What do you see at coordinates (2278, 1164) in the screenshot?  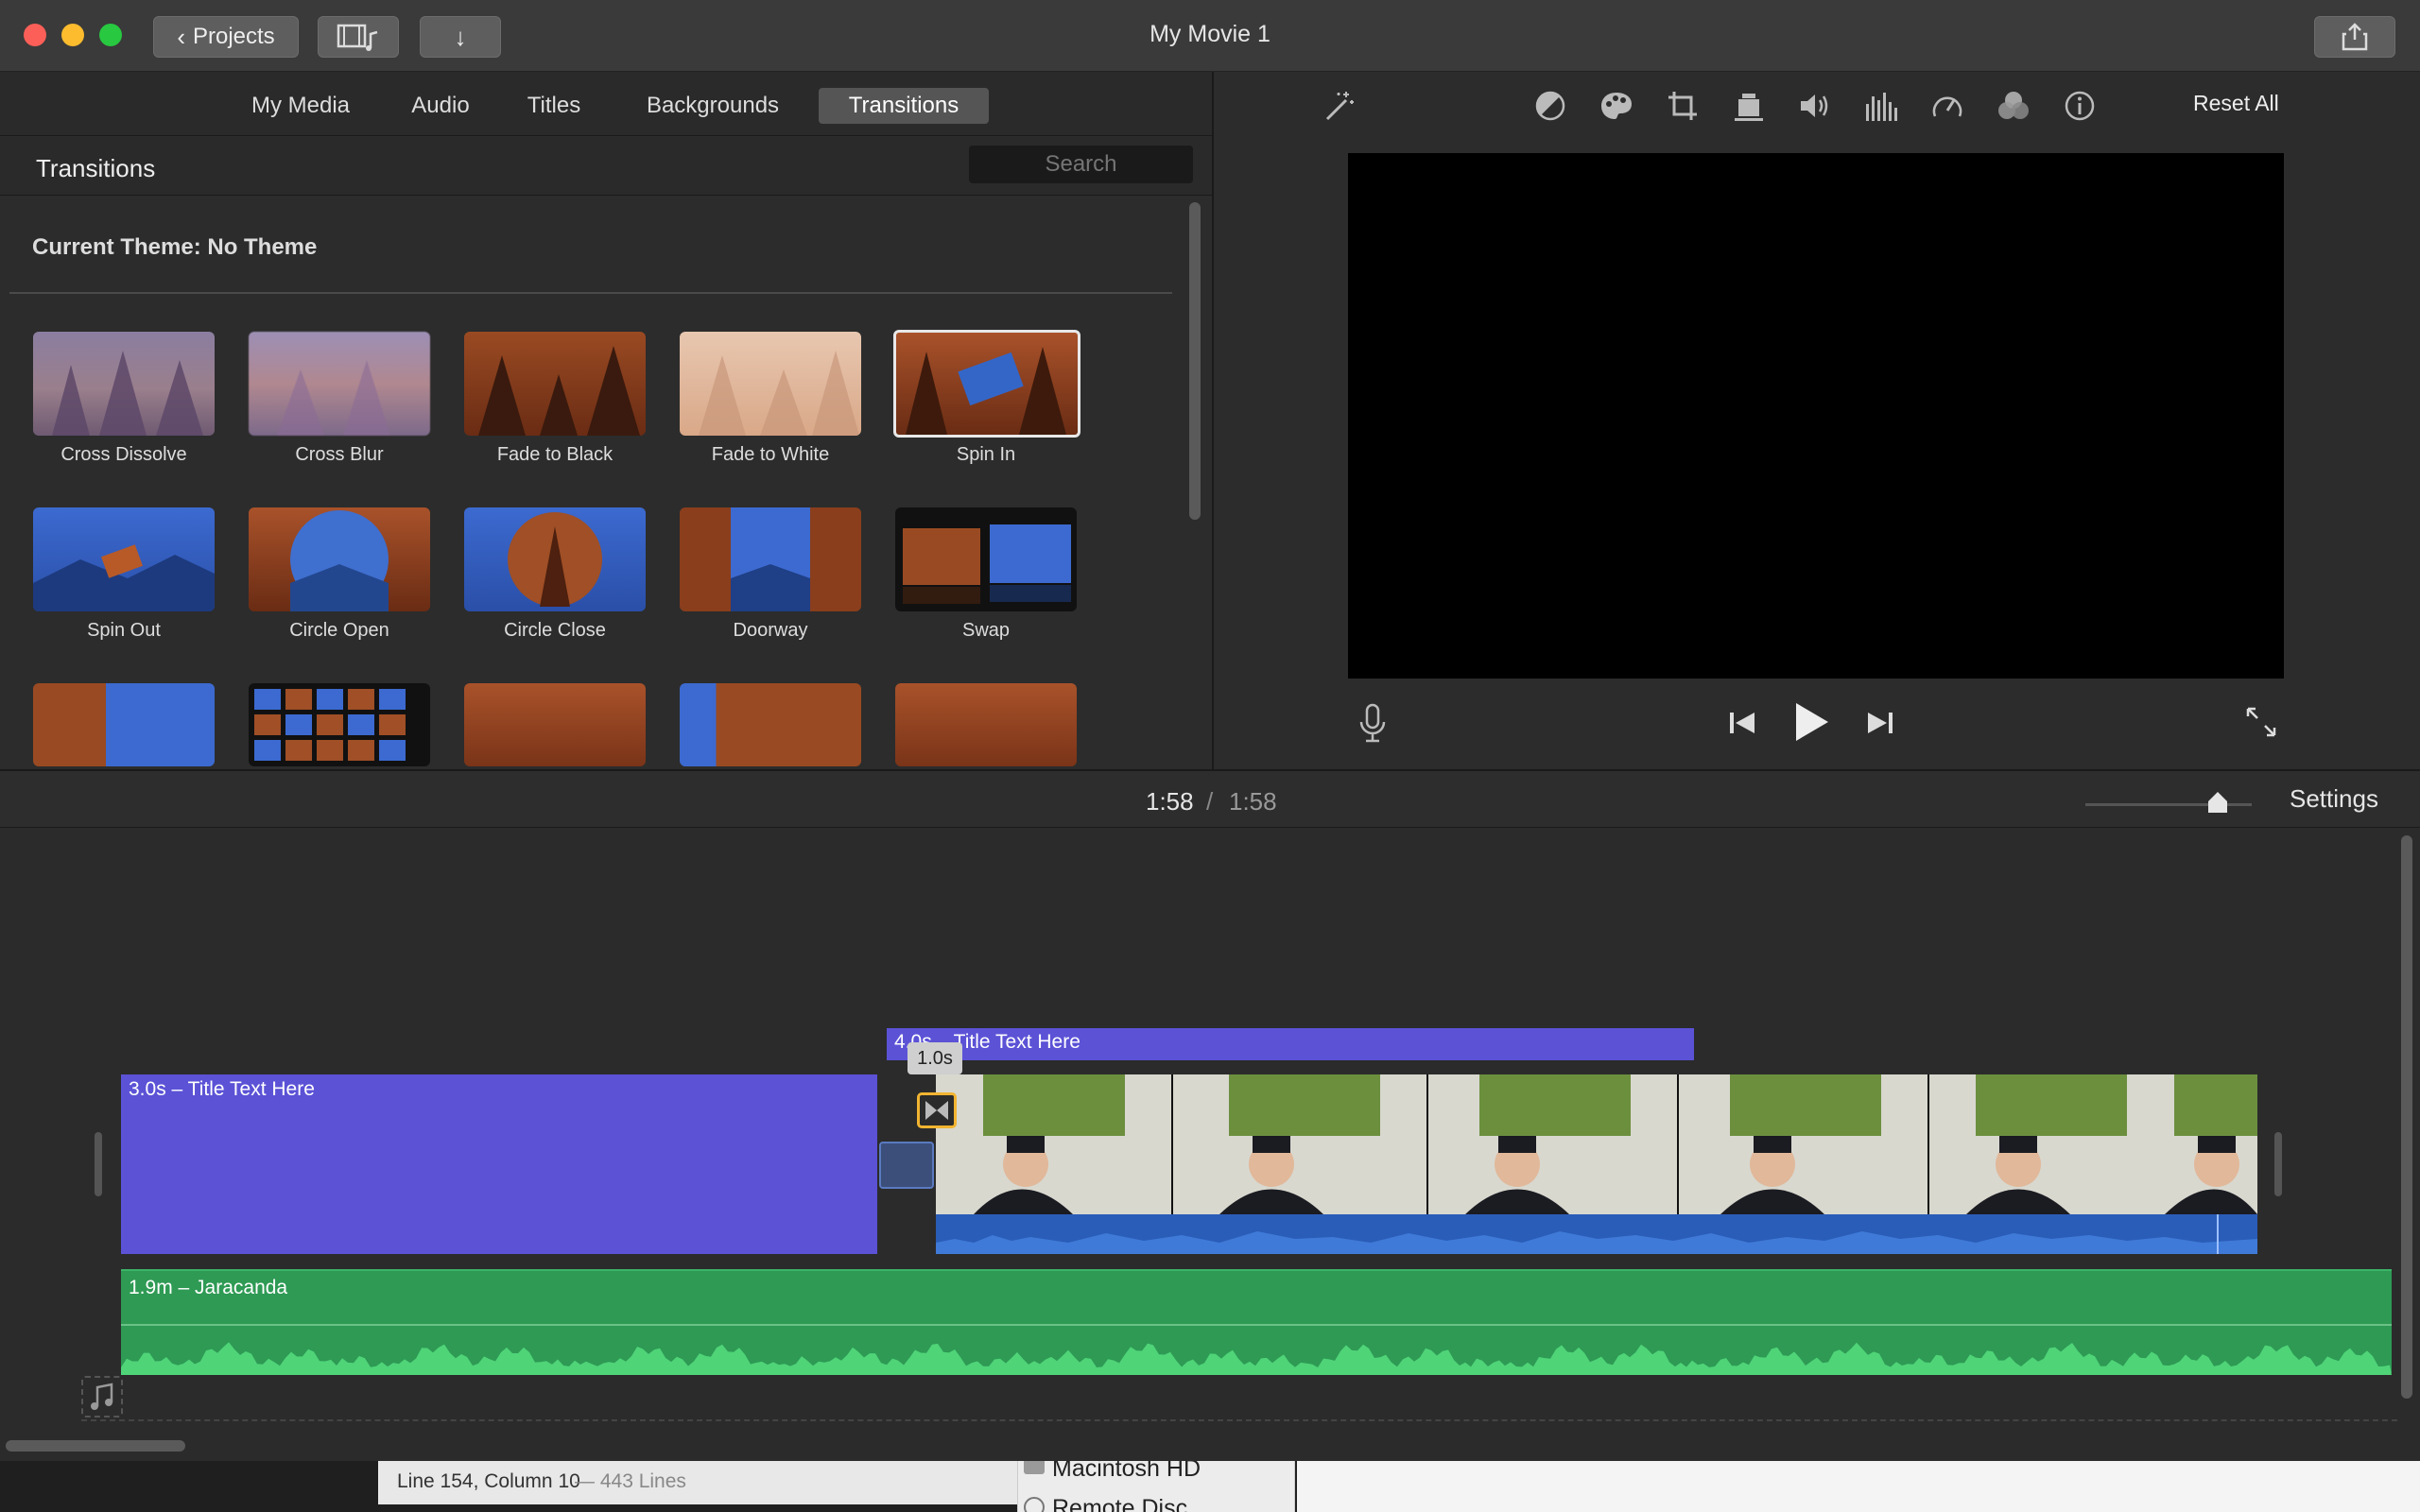 I see `timeline-right-handle` at bounding box center [2278, 1164].